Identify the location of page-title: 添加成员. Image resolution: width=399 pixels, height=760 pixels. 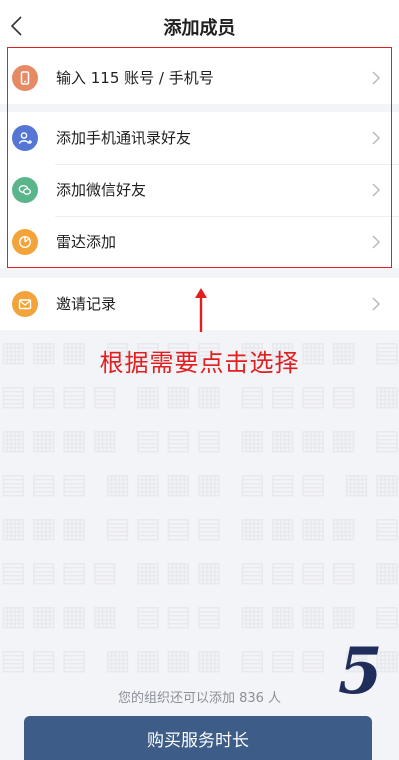
(199, 28).